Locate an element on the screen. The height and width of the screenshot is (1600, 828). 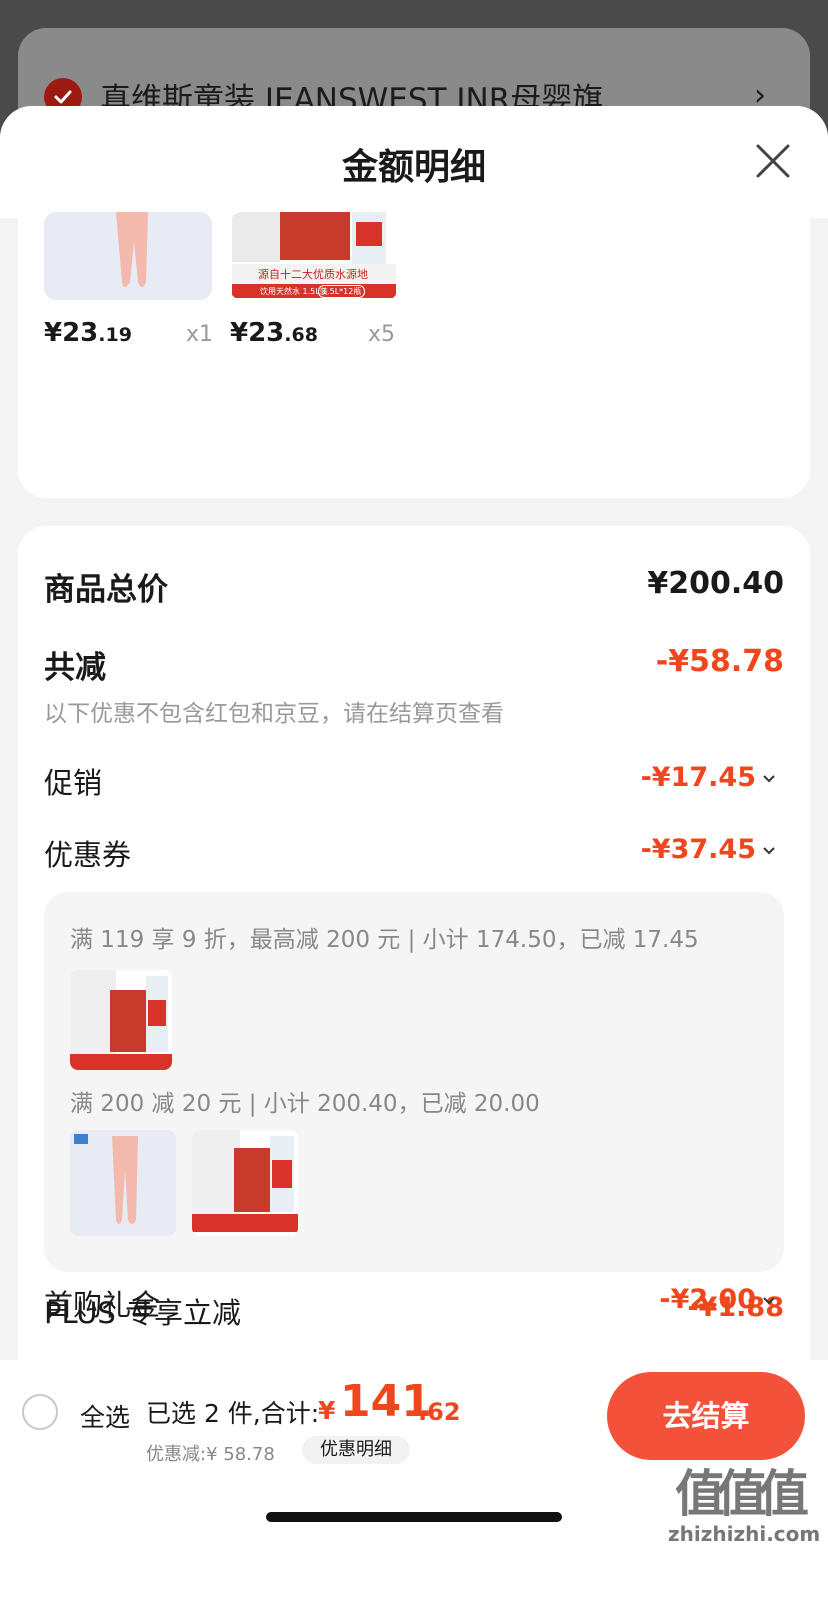
selected-count-text: 已选 2 件,合计: is located at coordinates (233, 1413).